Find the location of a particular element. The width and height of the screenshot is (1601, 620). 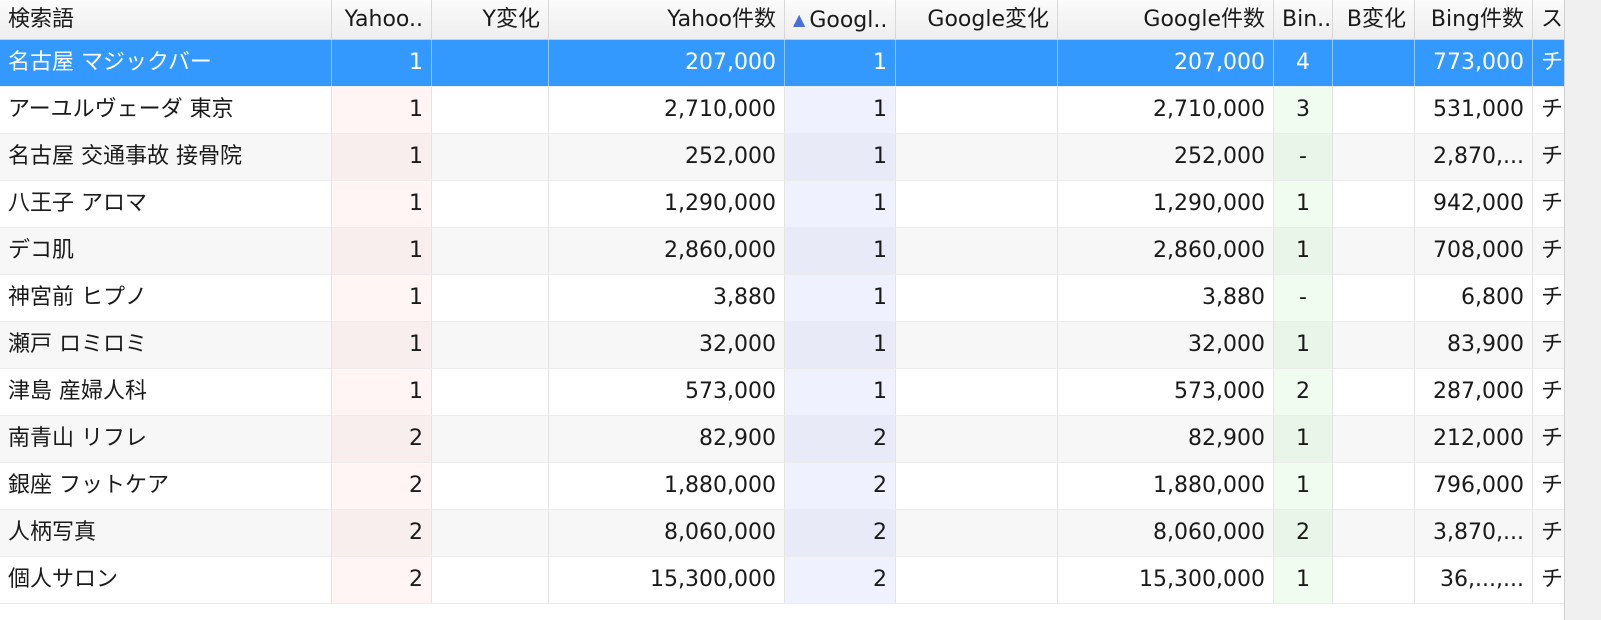

cell-bing-count: 531,000 is located at coordinates (1474, 110).